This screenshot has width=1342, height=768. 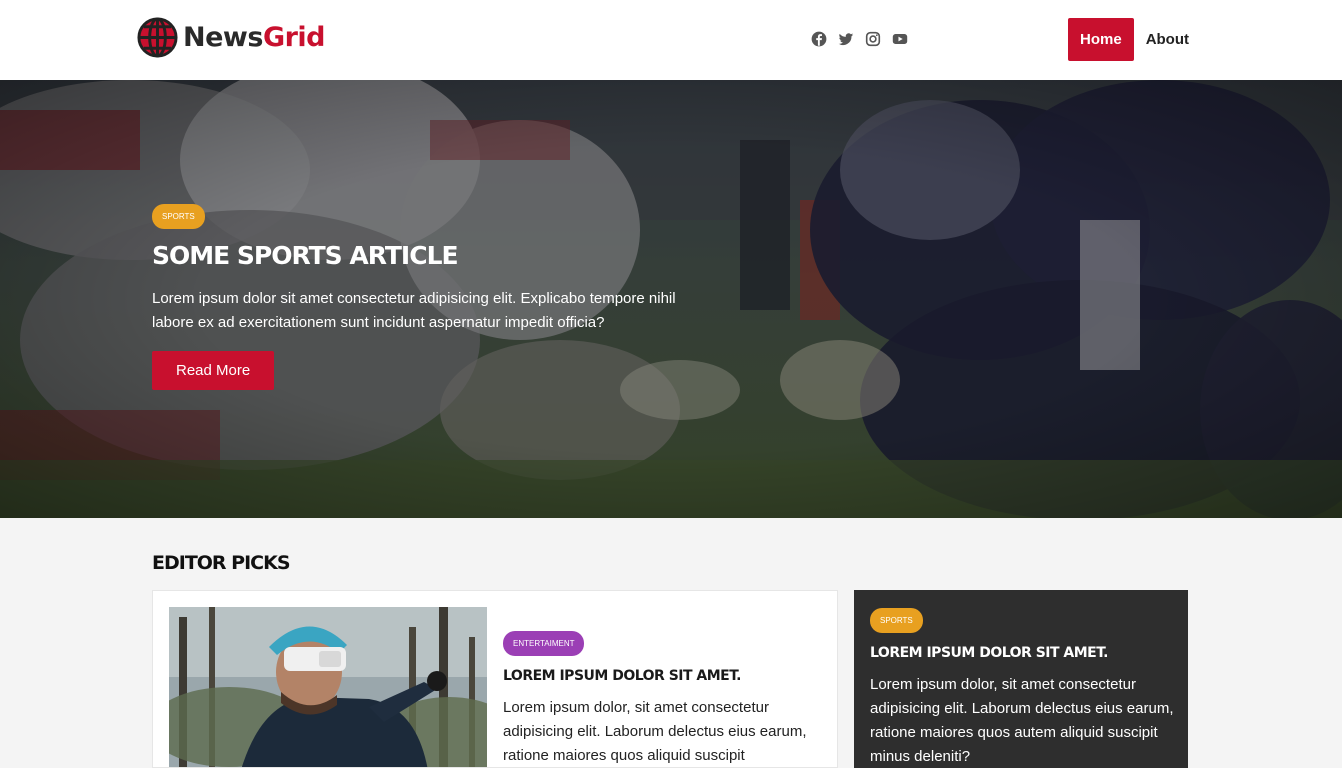 I want to click on globe-logo-icon, so click(x=157, y=37).